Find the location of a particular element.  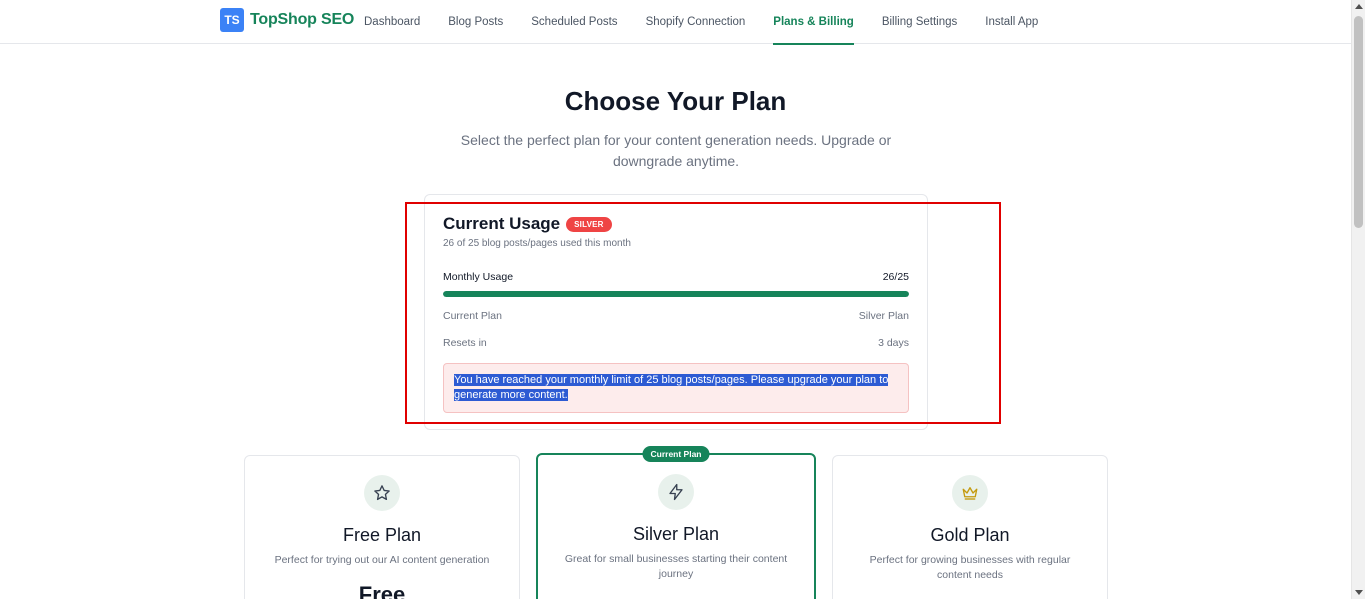

usage-progress-bar is located at coordinates (676, 294).